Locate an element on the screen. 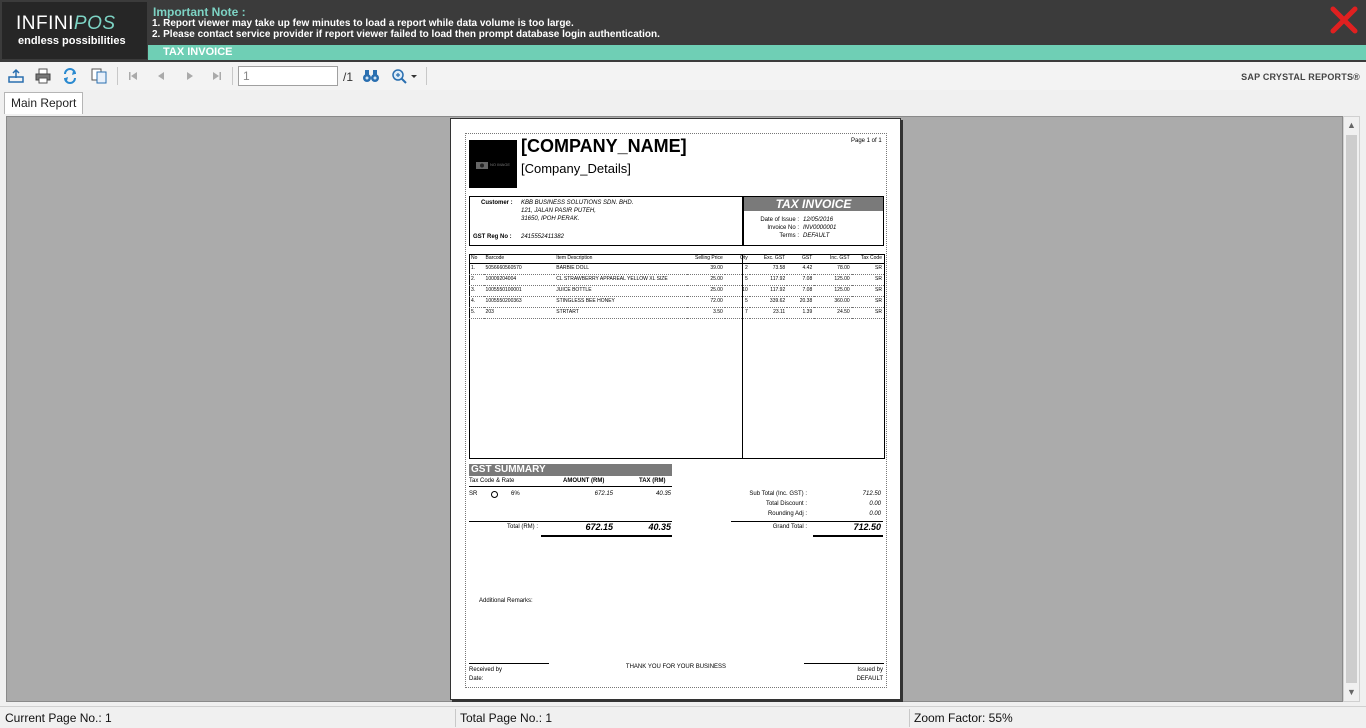  gst-reg-value: 2415552411382 is located at coordinates (542, 237).